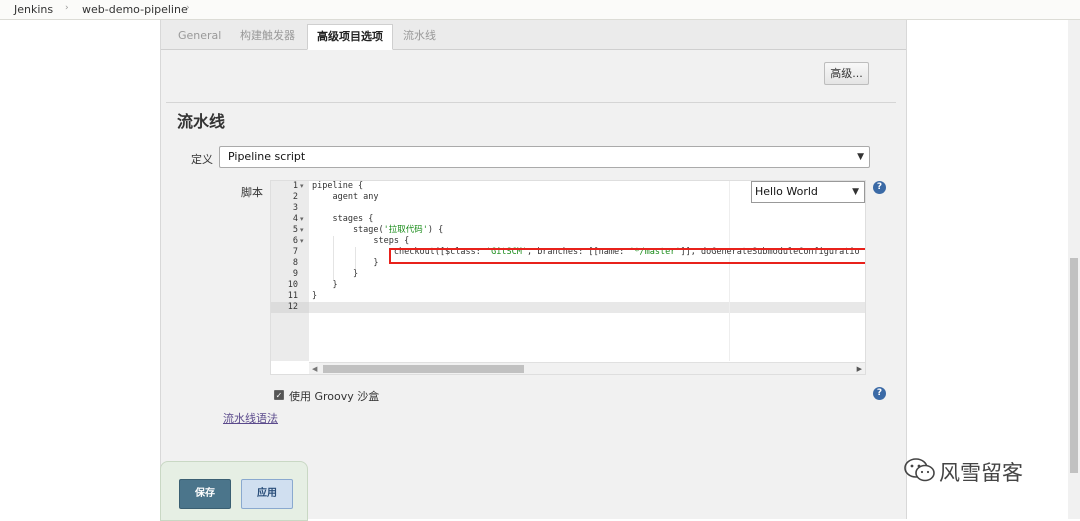 The height and width of the screenshot is (521, 1080). What do you see at coordinates (295, 263) in the screenshot?
I see `line-number: 8` at bounding box center [295, 263].